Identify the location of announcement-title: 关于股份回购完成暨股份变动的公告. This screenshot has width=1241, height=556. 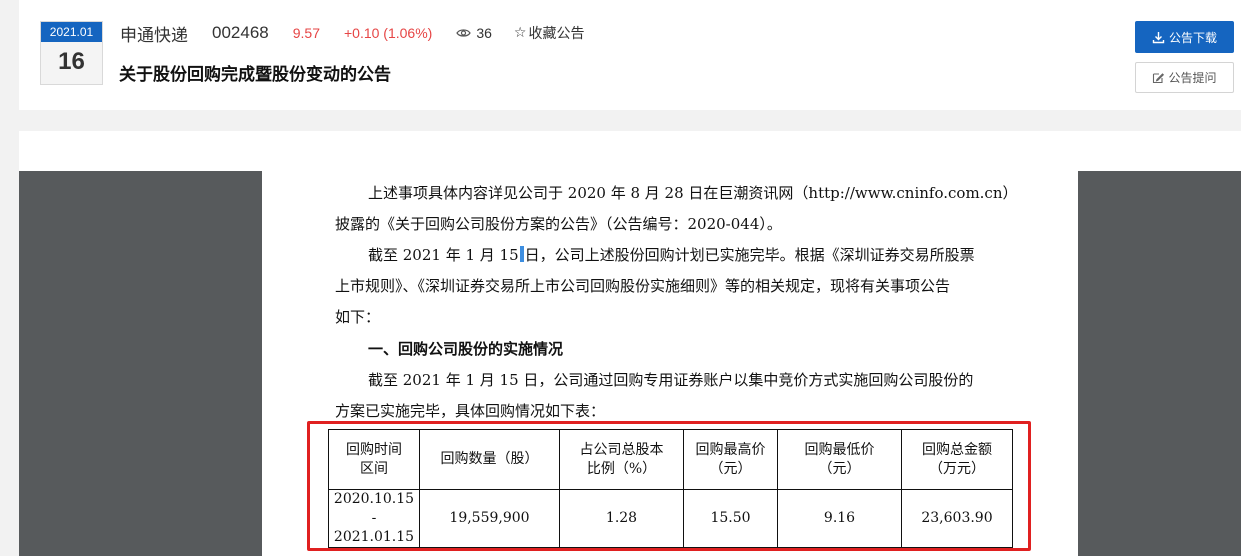
(255, 75).